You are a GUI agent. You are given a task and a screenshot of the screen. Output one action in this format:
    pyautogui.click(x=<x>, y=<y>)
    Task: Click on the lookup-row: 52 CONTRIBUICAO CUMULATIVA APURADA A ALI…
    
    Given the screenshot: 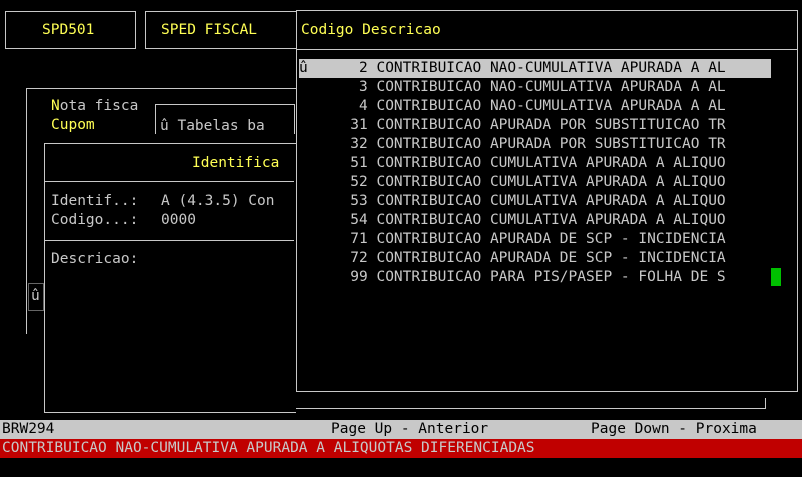 What is the action you would take?
    pyautogui.click(x=535, y=182)
    